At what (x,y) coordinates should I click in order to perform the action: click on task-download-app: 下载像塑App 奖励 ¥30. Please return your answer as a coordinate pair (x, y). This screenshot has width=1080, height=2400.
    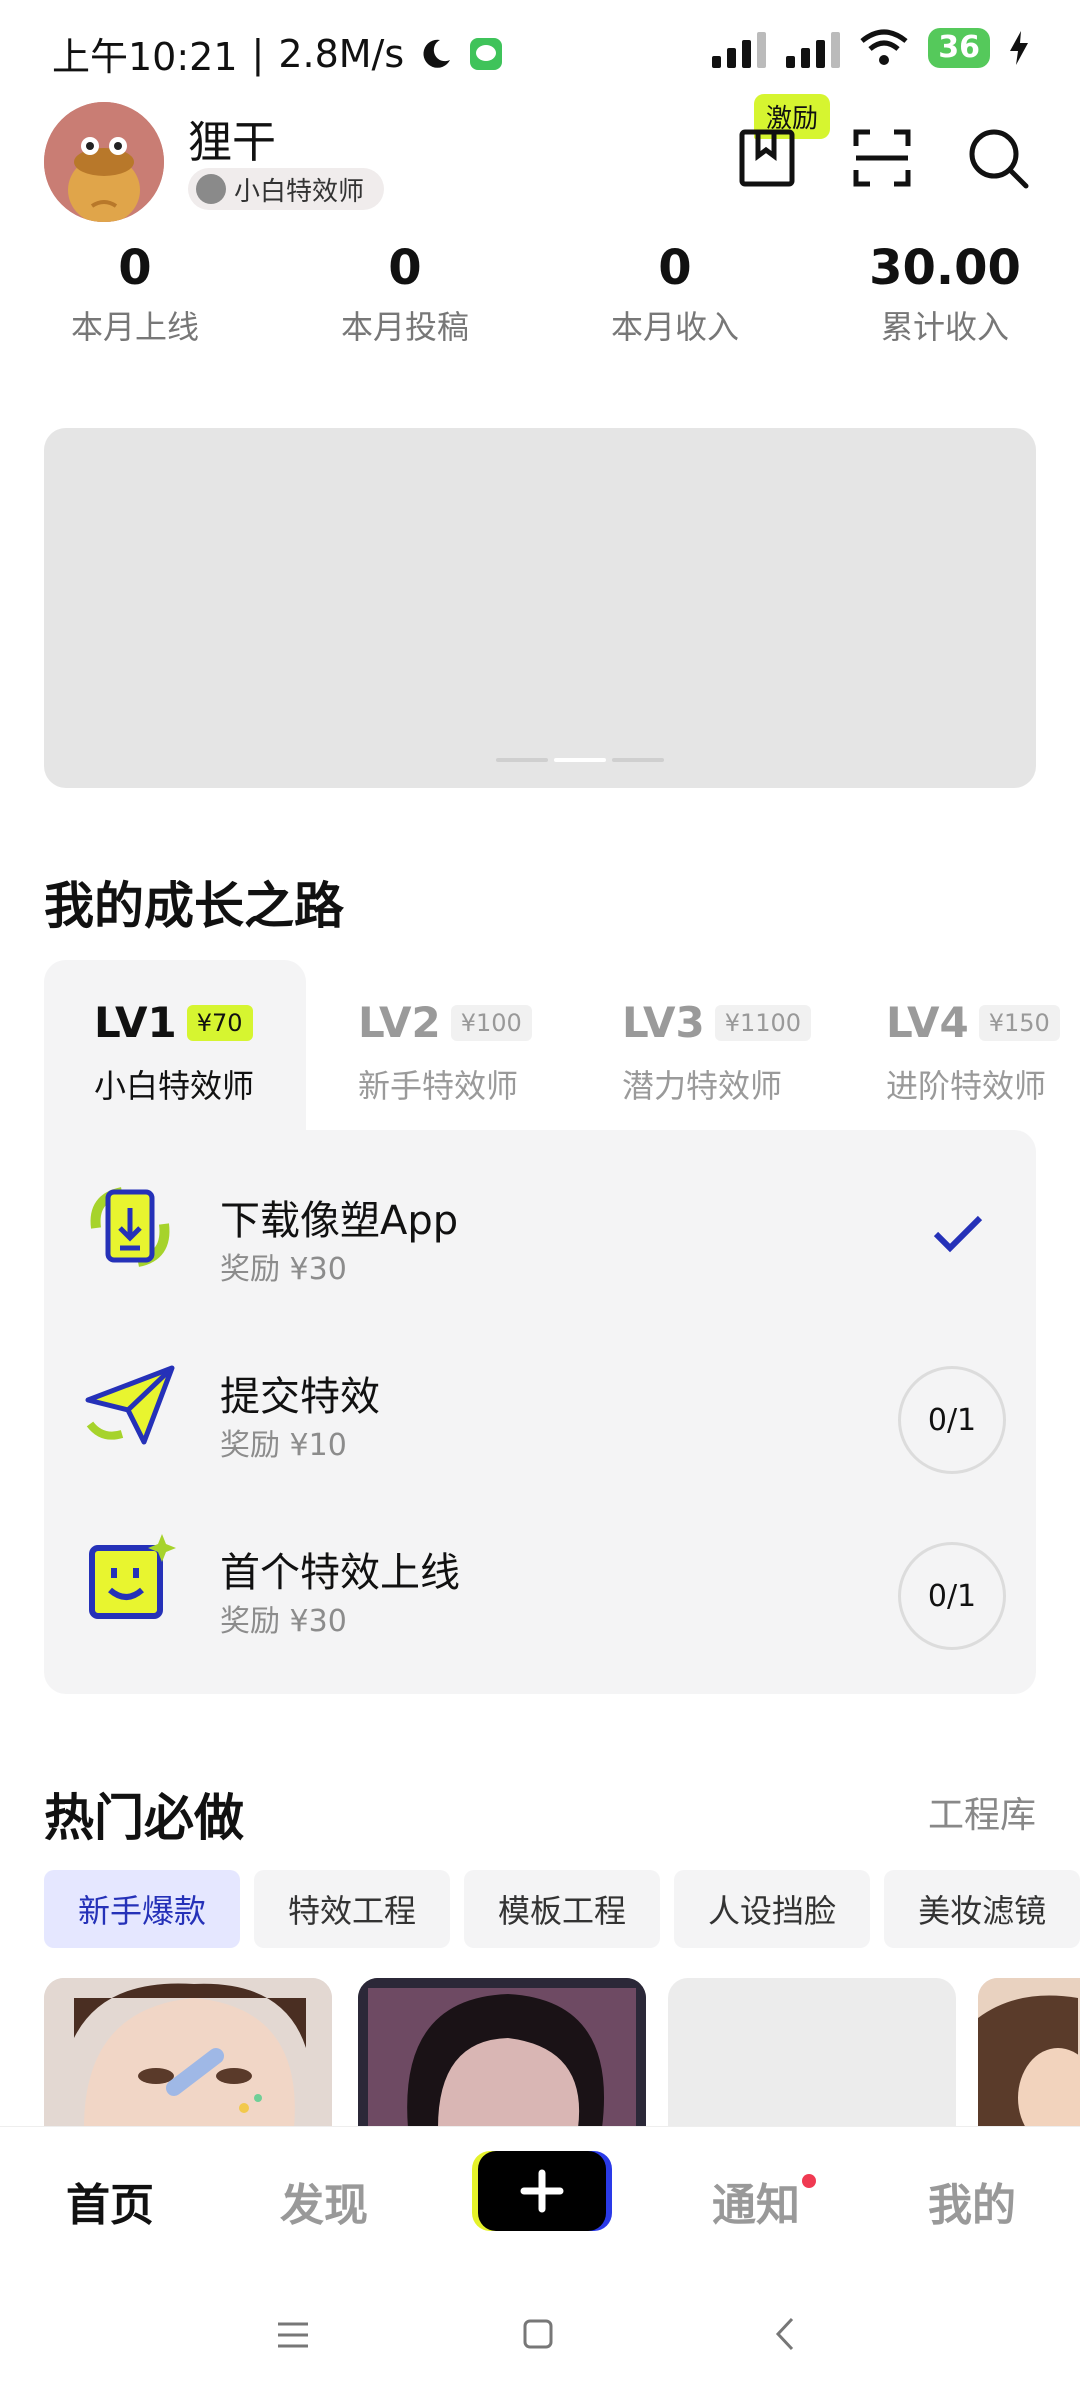
    Looking at the image, I should click on (540, 1218).